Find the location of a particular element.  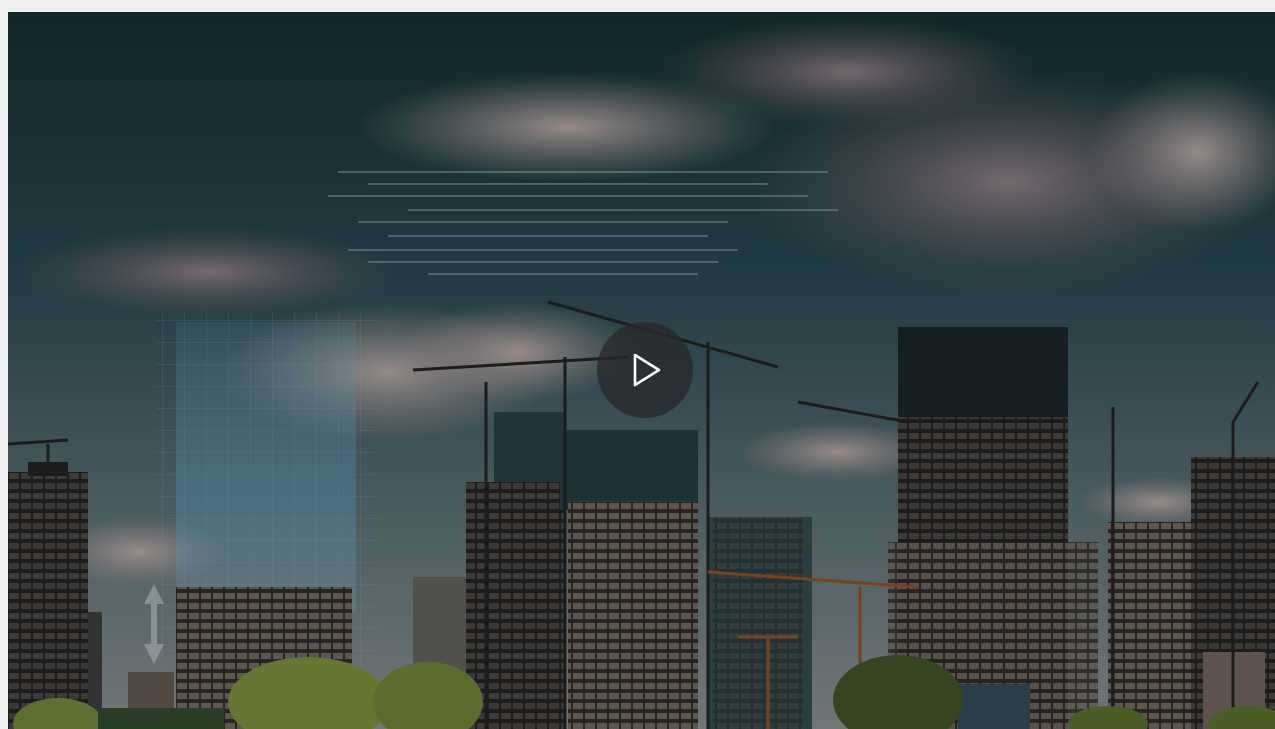

play-icon is located at coordinates (647, 370).